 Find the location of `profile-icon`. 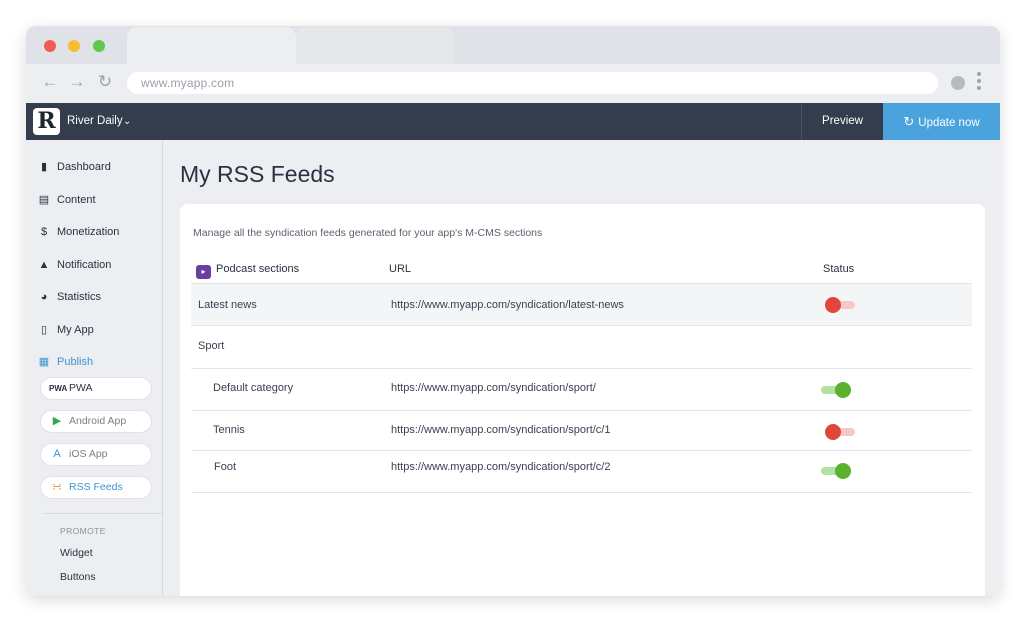

profile-icon is located at coordinates (958, 83).